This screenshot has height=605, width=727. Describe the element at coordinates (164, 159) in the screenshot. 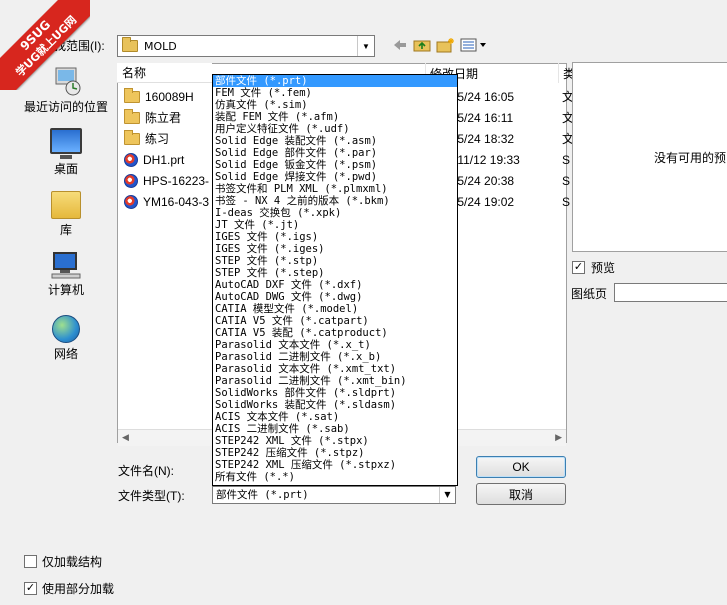

I see `file-name: DH1.prt` at that location.